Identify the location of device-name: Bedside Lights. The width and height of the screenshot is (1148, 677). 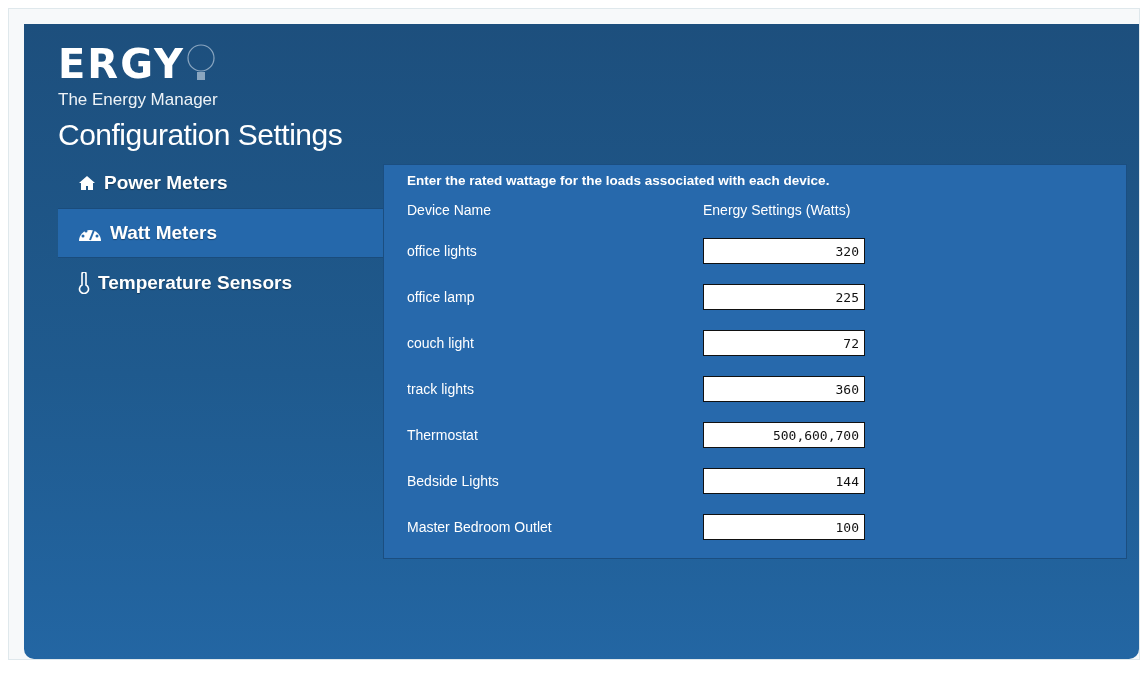
(453, 481).